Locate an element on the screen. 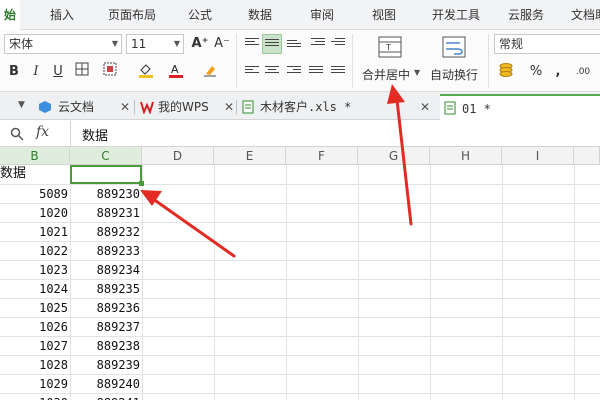  grow-font-button: A⁺ is located at coordinates (200, 44).